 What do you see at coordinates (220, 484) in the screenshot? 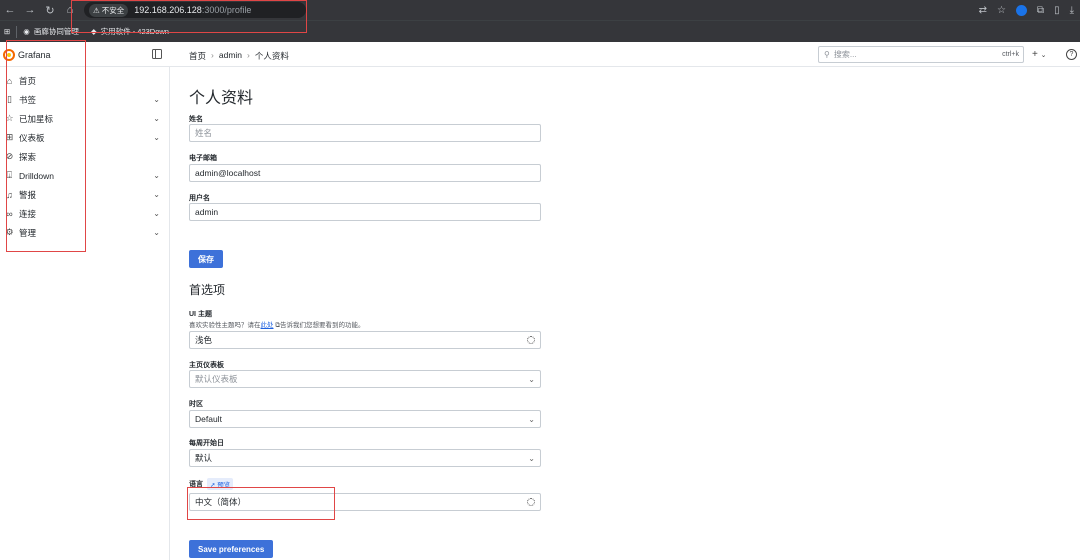
I see `preview-badge: ➚ 预览` at bounding box center [220, 484].